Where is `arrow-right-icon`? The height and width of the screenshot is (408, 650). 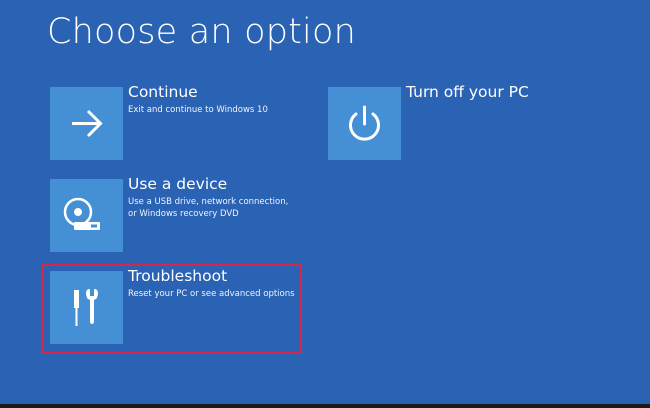
arrow-right-icon is located at coordinates (87, 123).